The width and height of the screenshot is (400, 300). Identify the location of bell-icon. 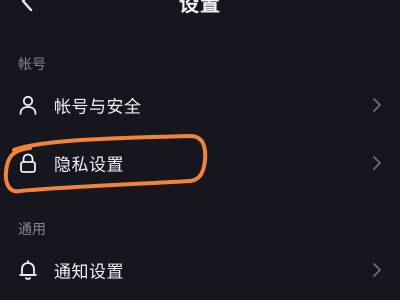
(28, 270).